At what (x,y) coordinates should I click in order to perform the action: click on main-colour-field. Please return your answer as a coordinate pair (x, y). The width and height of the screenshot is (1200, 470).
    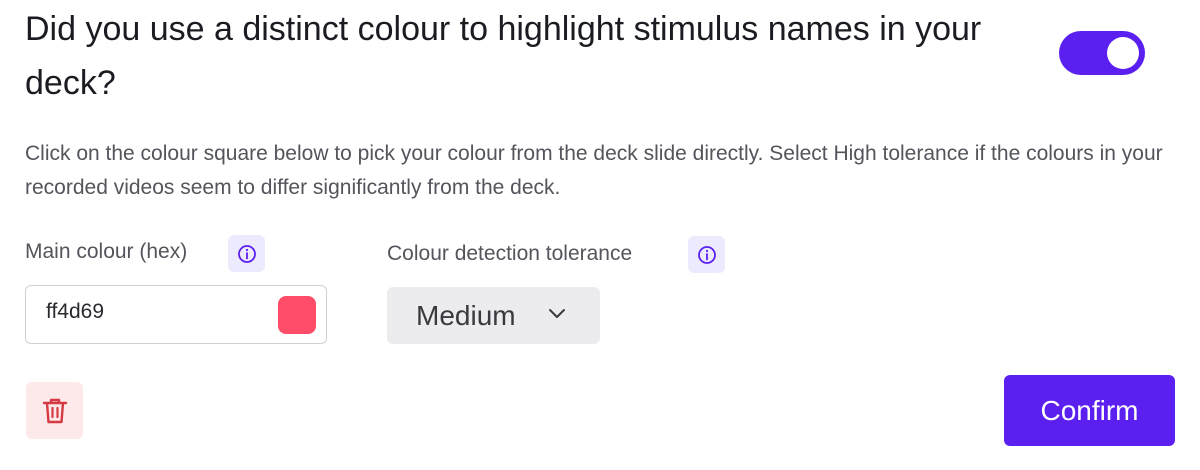
    Looking at the image, I should click on (176, 314).